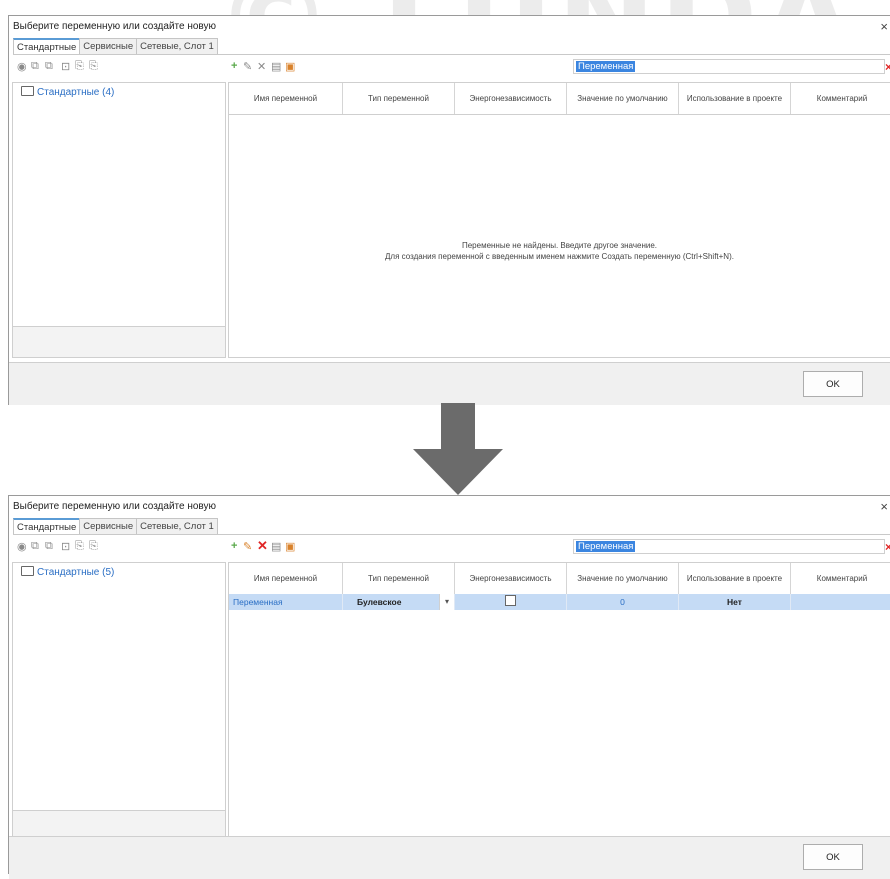  What do you see at coordinates (119, 220) in the screenshot?
I see `group-tree: Стандартные (4)` at bounding box center [119, 220].